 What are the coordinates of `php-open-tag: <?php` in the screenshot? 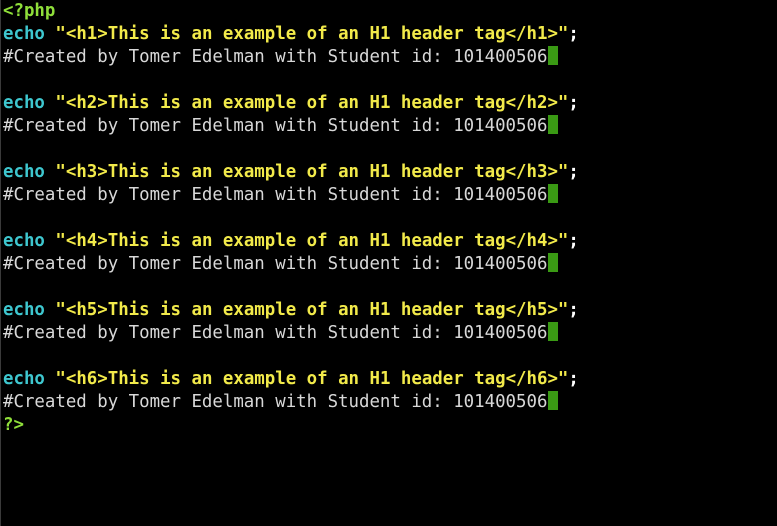 It's located at (29, 11).